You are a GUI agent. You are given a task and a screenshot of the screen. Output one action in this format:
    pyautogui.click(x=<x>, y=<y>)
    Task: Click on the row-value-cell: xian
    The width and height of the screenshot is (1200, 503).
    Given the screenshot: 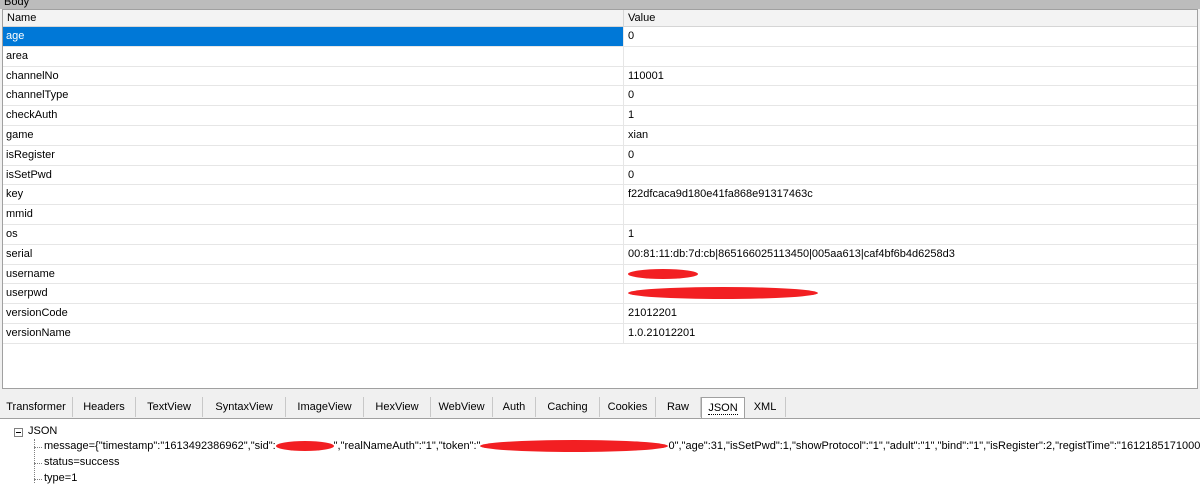 What is the action you would take?
    pyautogui.click(x=638, y=134)
    